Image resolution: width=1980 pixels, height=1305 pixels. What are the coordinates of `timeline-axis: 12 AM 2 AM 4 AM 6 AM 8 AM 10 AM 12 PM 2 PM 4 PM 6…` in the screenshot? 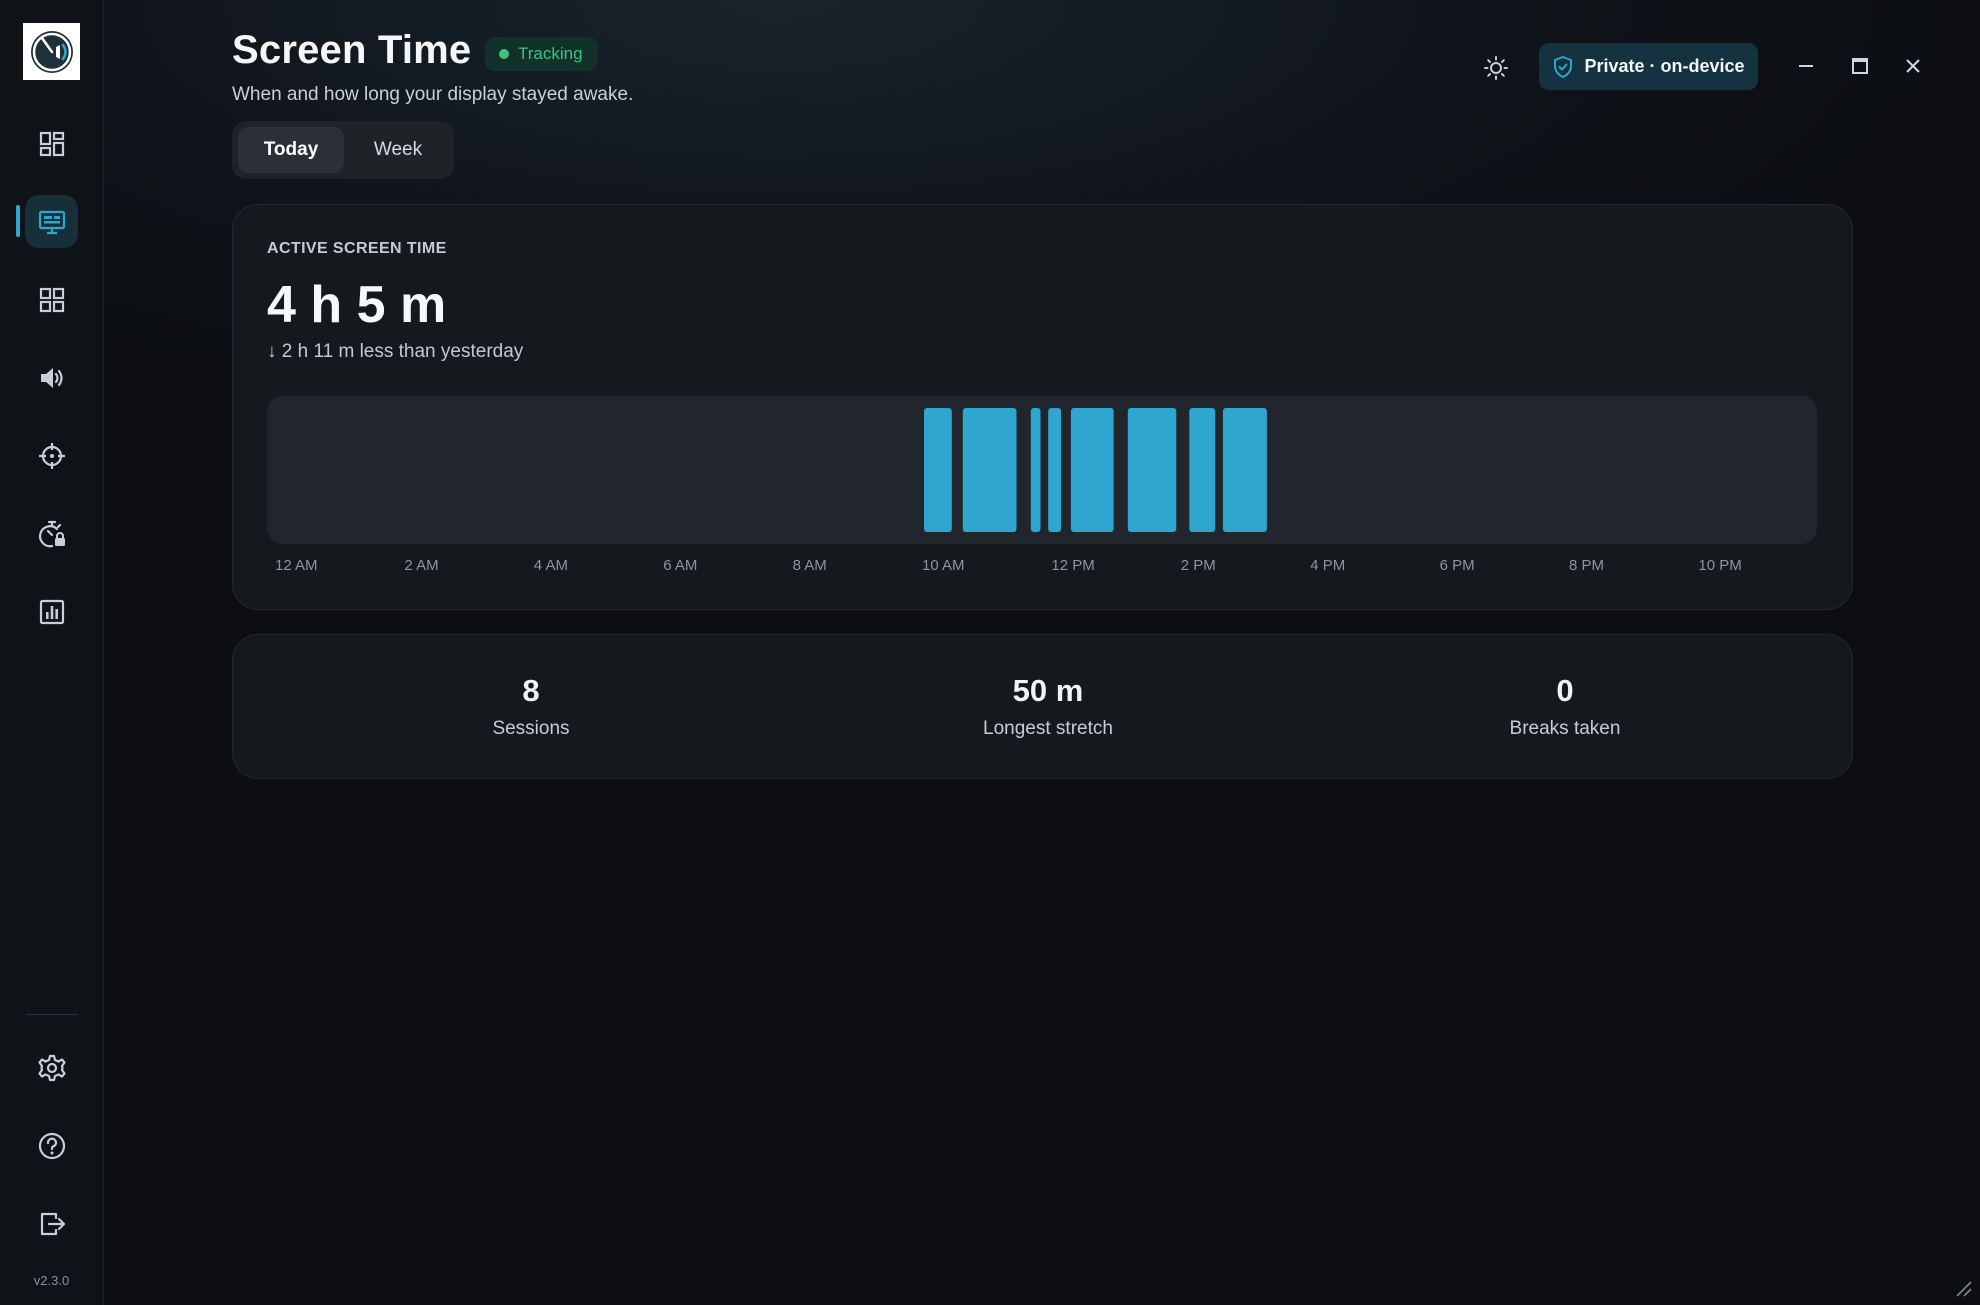 It's located at (1042, 568).